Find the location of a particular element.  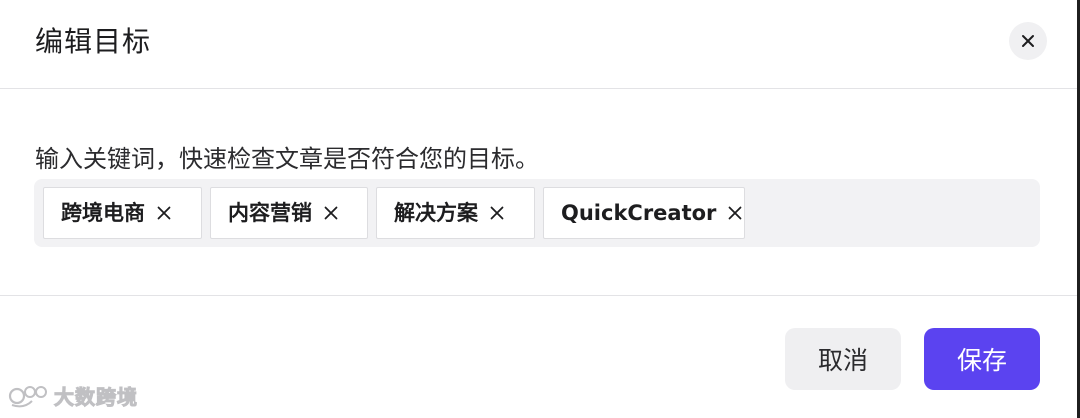

tag-label: QuickCreator is located at coordinates (639, 213).